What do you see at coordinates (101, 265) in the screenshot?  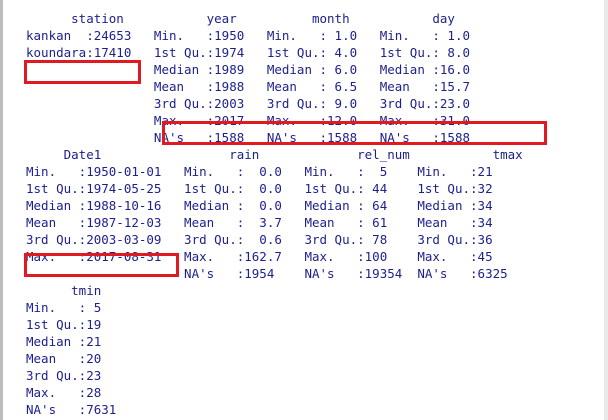 I see `highlight-box-empty-date1-na` at bounding box center [101, 265].